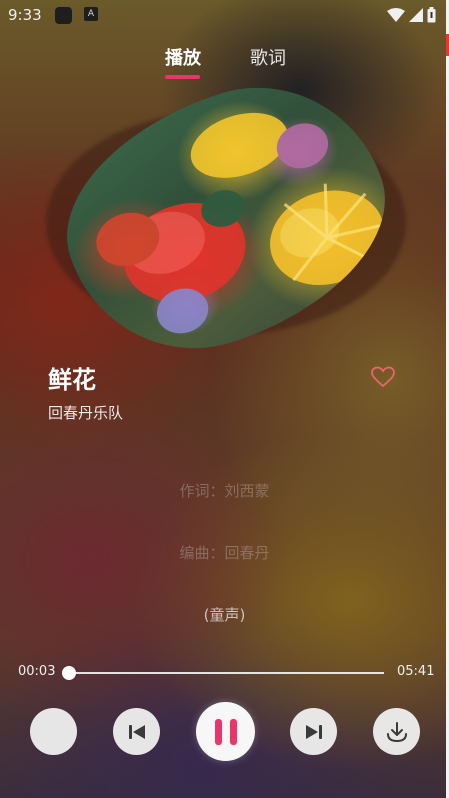 Image resolution: width=449 pixels, height=798 pixels. What do you see at coordinates (63, 15) in the screenshot?
I see `notification-app-icon` at bounding box center [63, 15].